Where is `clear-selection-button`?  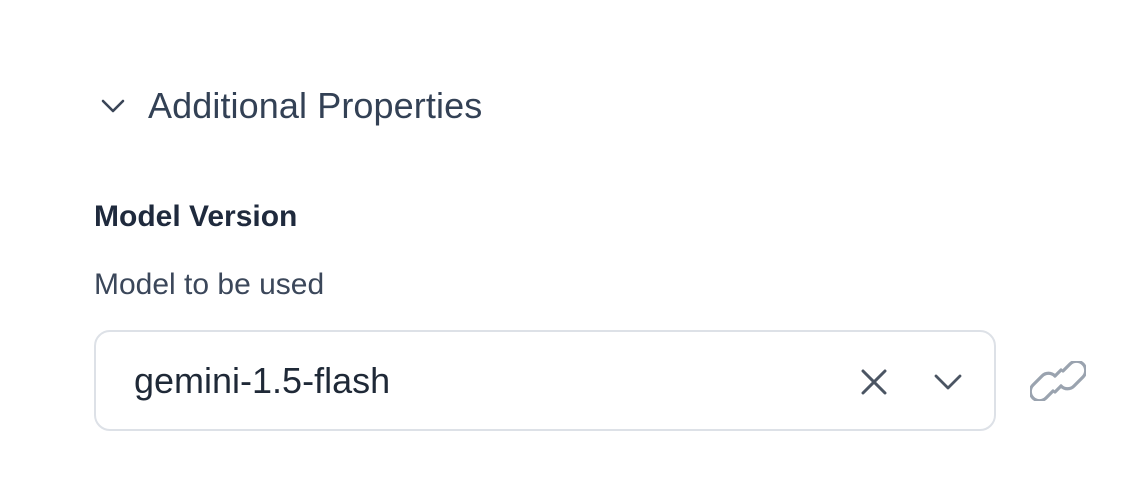 clear-selection-button is located at coordinates (874, 382).